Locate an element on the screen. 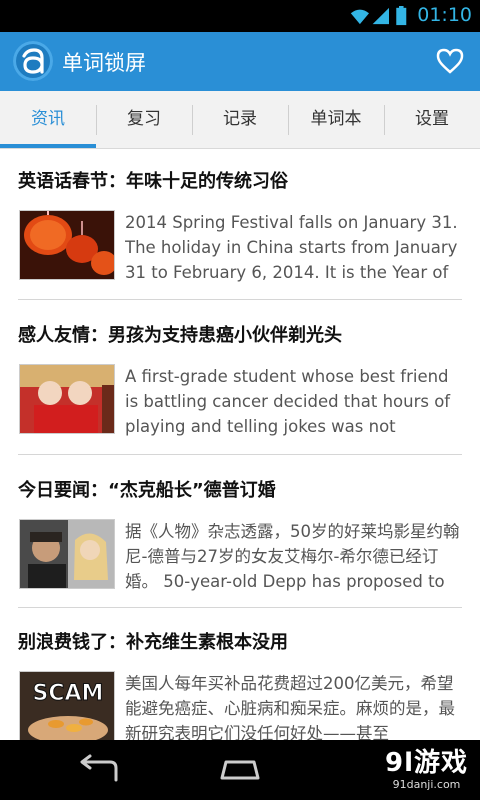 This screenshot has height=800, width=480. signal-icon is located at coordinates (380, 16).